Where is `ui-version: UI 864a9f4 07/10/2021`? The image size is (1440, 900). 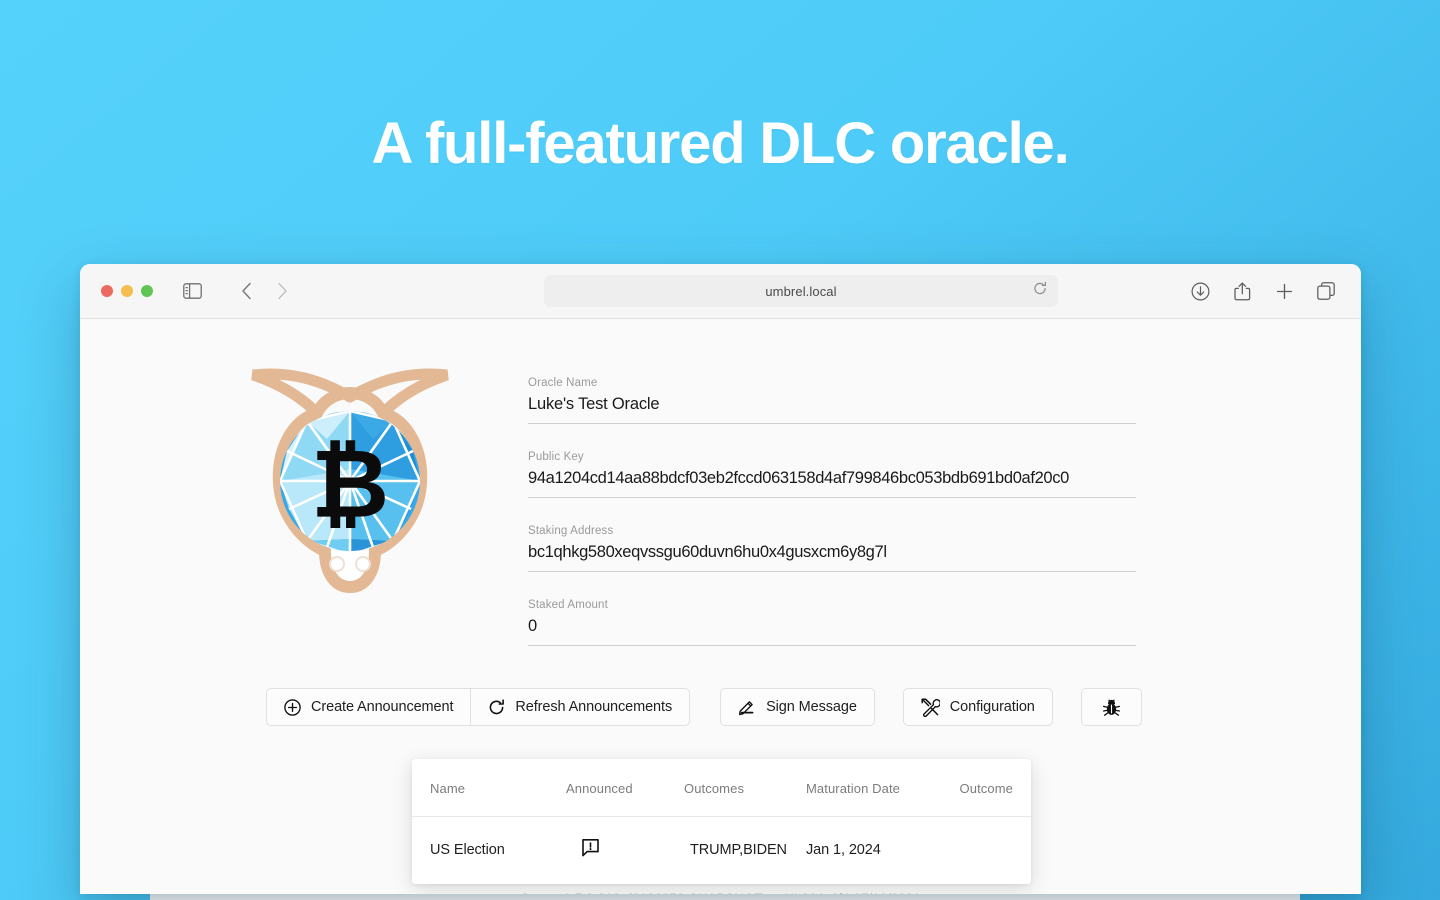
ui-version: UI 864a9f4 07/10/2021 is located at coordinates (852, 892).